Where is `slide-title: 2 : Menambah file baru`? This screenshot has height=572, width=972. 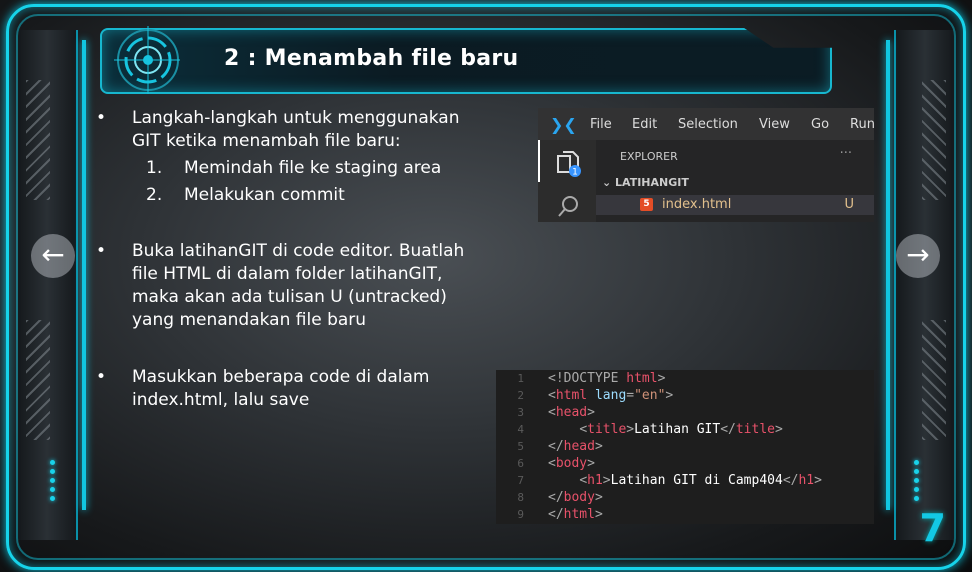
slide-title: 2 : Menambah file baru is located at coordinates (371, 58).